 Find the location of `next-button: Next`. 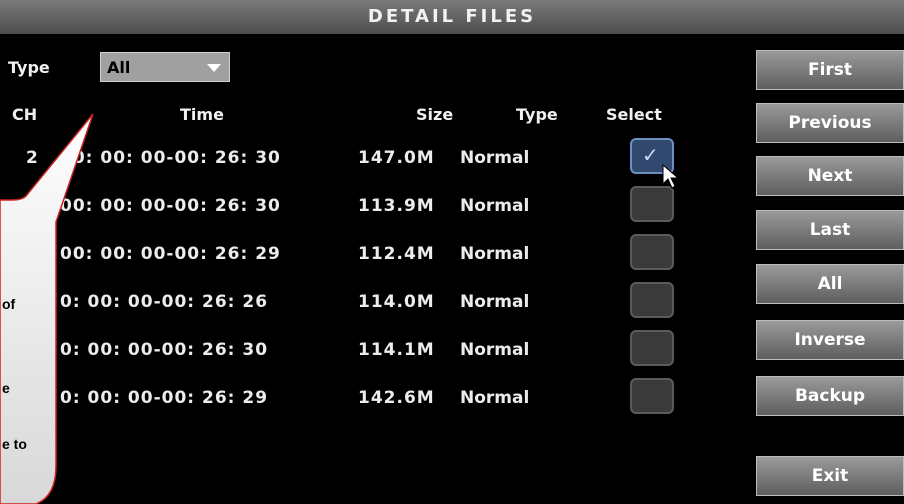

next-button: Next is located at coordinates (830, 176).